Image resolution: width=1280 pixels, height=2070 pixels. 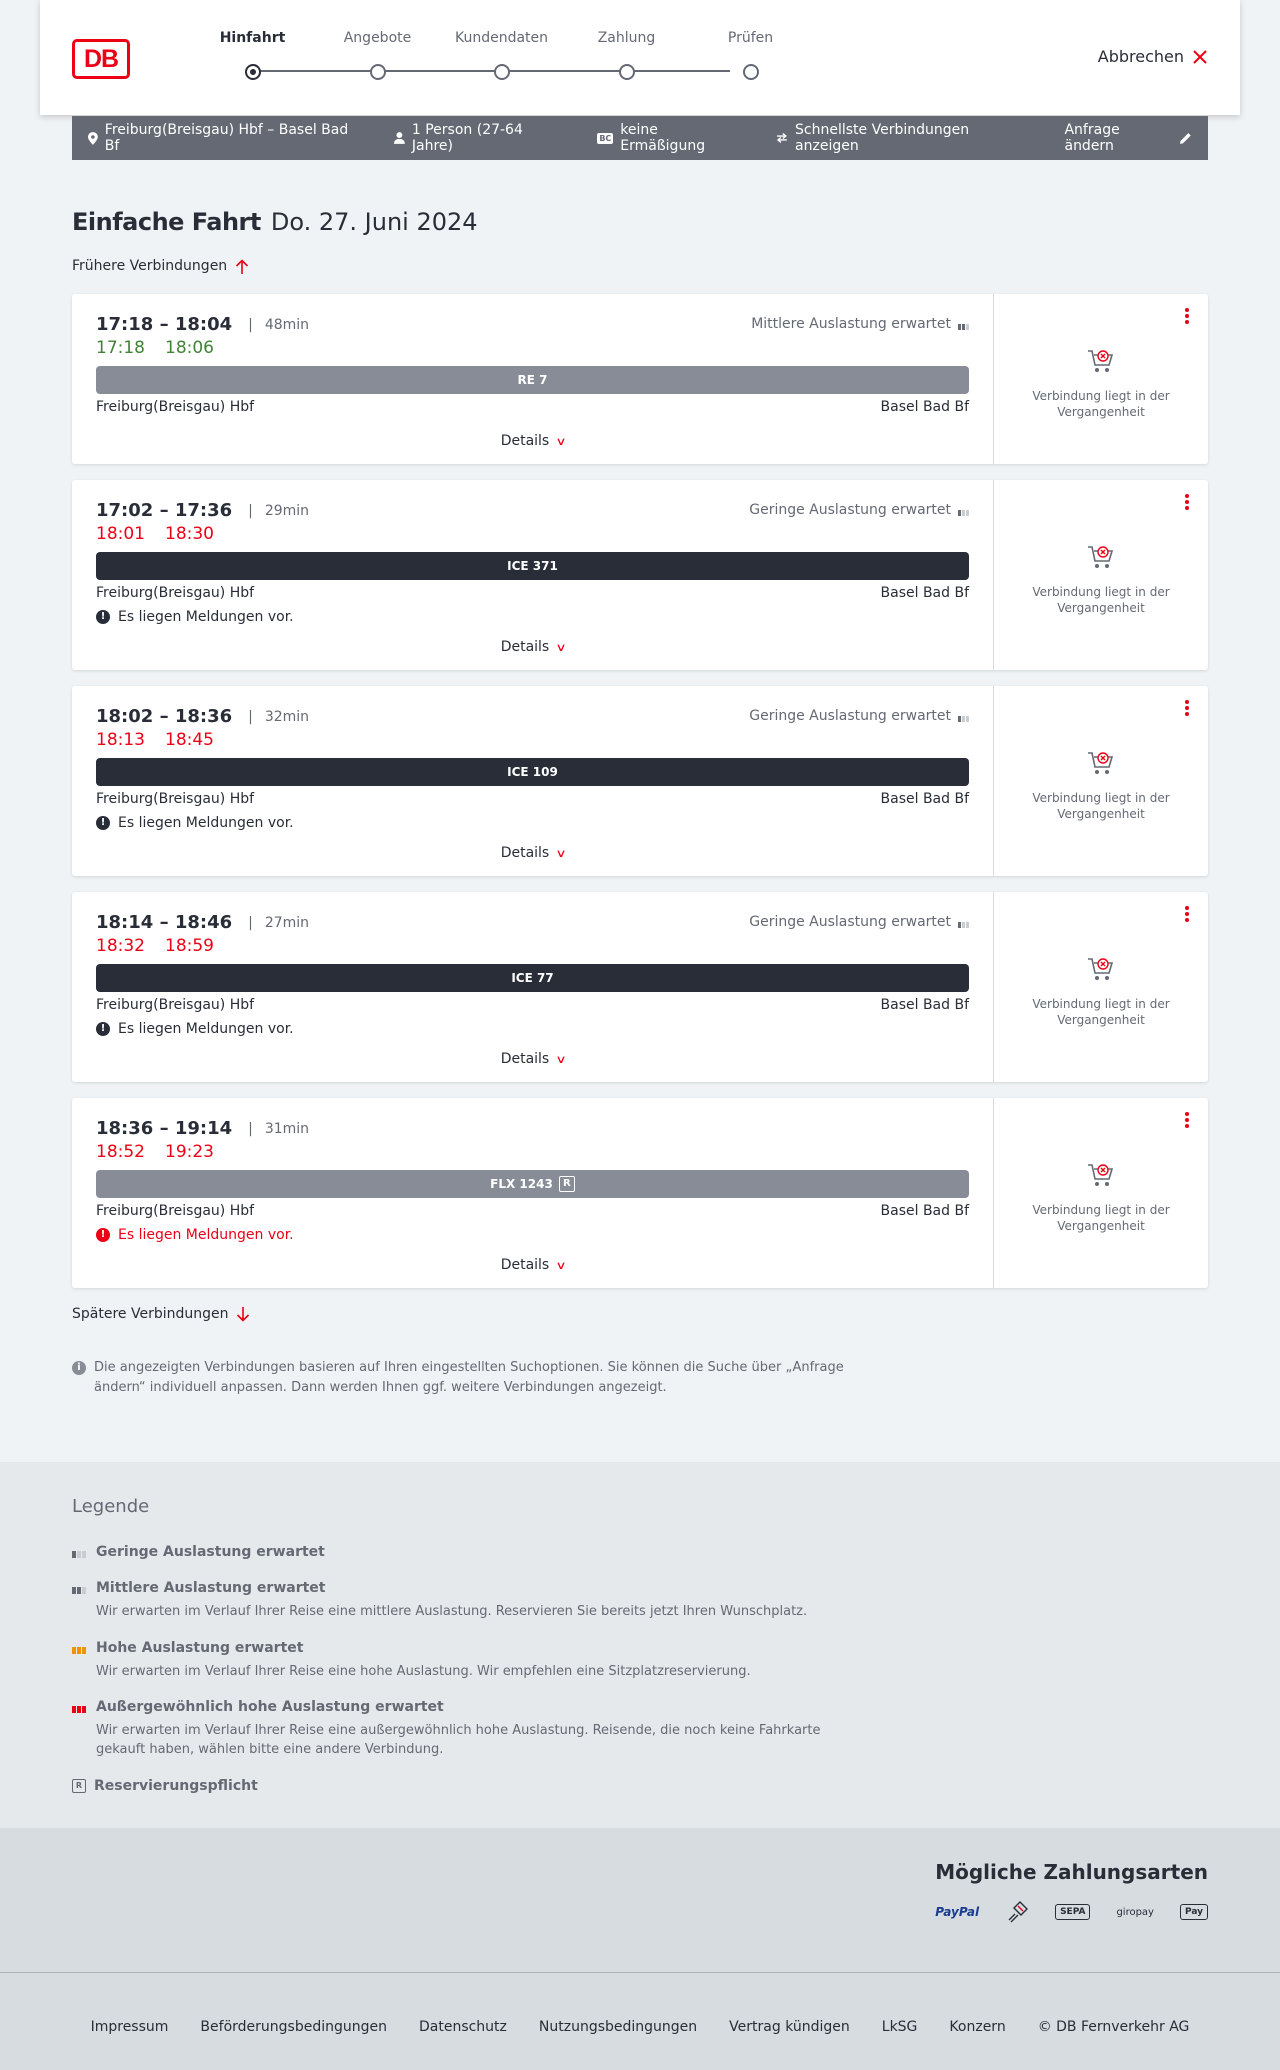 I want to click on train-name: ICE 371, so click(x=532, y=566).